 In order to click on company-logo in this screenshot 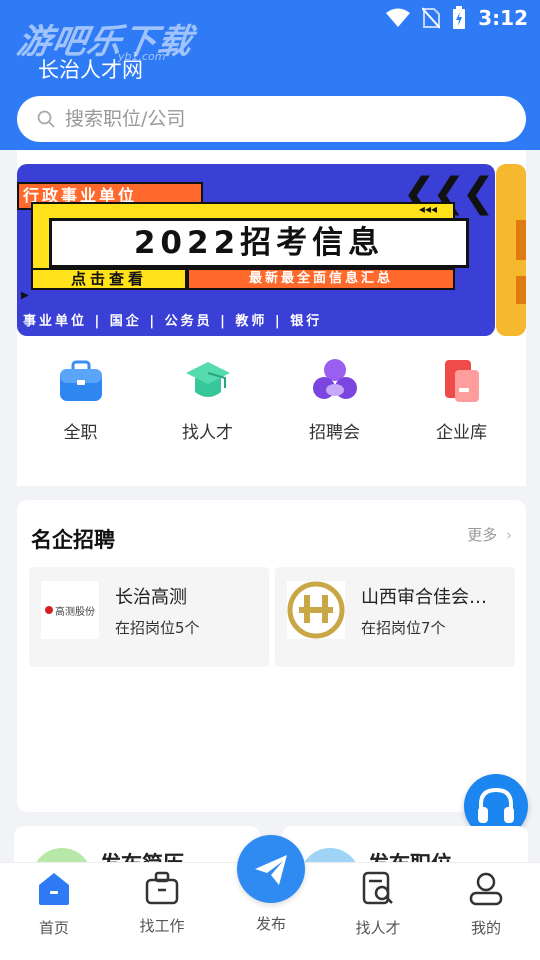, I will do `click(316, 610)`.